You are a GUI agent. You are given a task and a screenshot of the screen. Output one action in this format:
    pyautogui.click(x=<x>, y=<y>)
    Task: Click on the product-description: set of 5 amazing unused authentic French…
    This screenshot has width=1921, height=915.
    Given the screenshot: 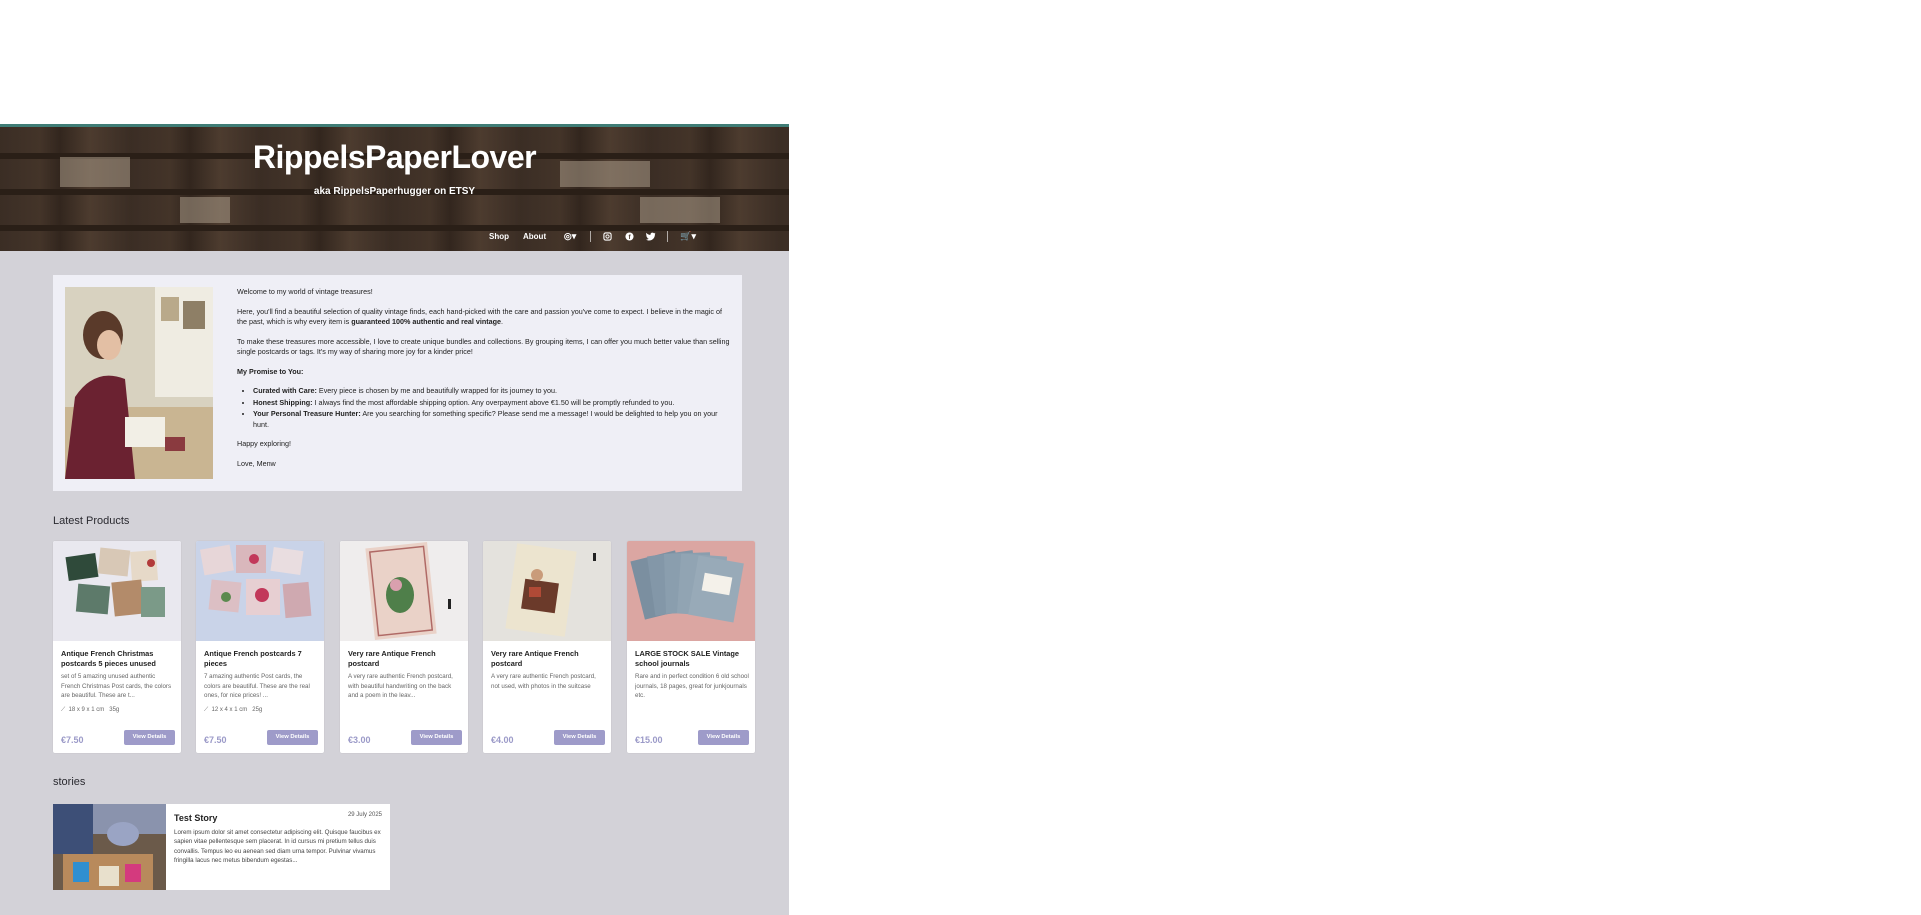 What is the action you would take?
    pyautogui.click(x=116, y=686)
    